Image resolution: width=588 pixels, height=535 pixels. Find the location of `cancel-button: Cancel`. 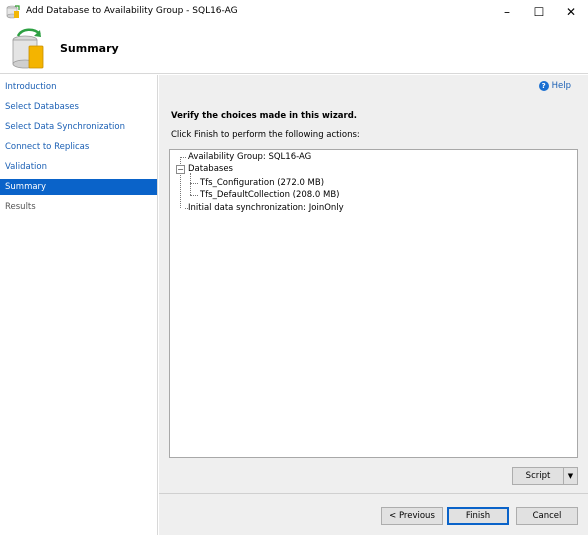

cancel-button: Cancel is located at coordinates (547, 516).